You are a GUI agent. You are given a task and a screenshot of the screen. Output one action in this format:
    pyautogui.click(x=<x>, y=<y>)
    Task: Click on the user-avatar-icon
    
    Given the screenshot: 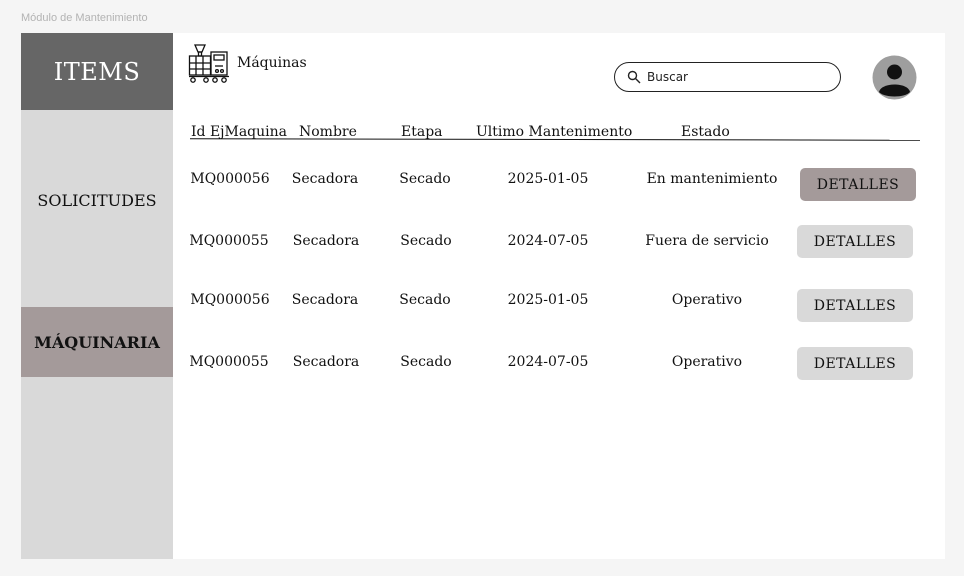 What is the action you would take?
    pyautogui.click(x=894, y=77)
    